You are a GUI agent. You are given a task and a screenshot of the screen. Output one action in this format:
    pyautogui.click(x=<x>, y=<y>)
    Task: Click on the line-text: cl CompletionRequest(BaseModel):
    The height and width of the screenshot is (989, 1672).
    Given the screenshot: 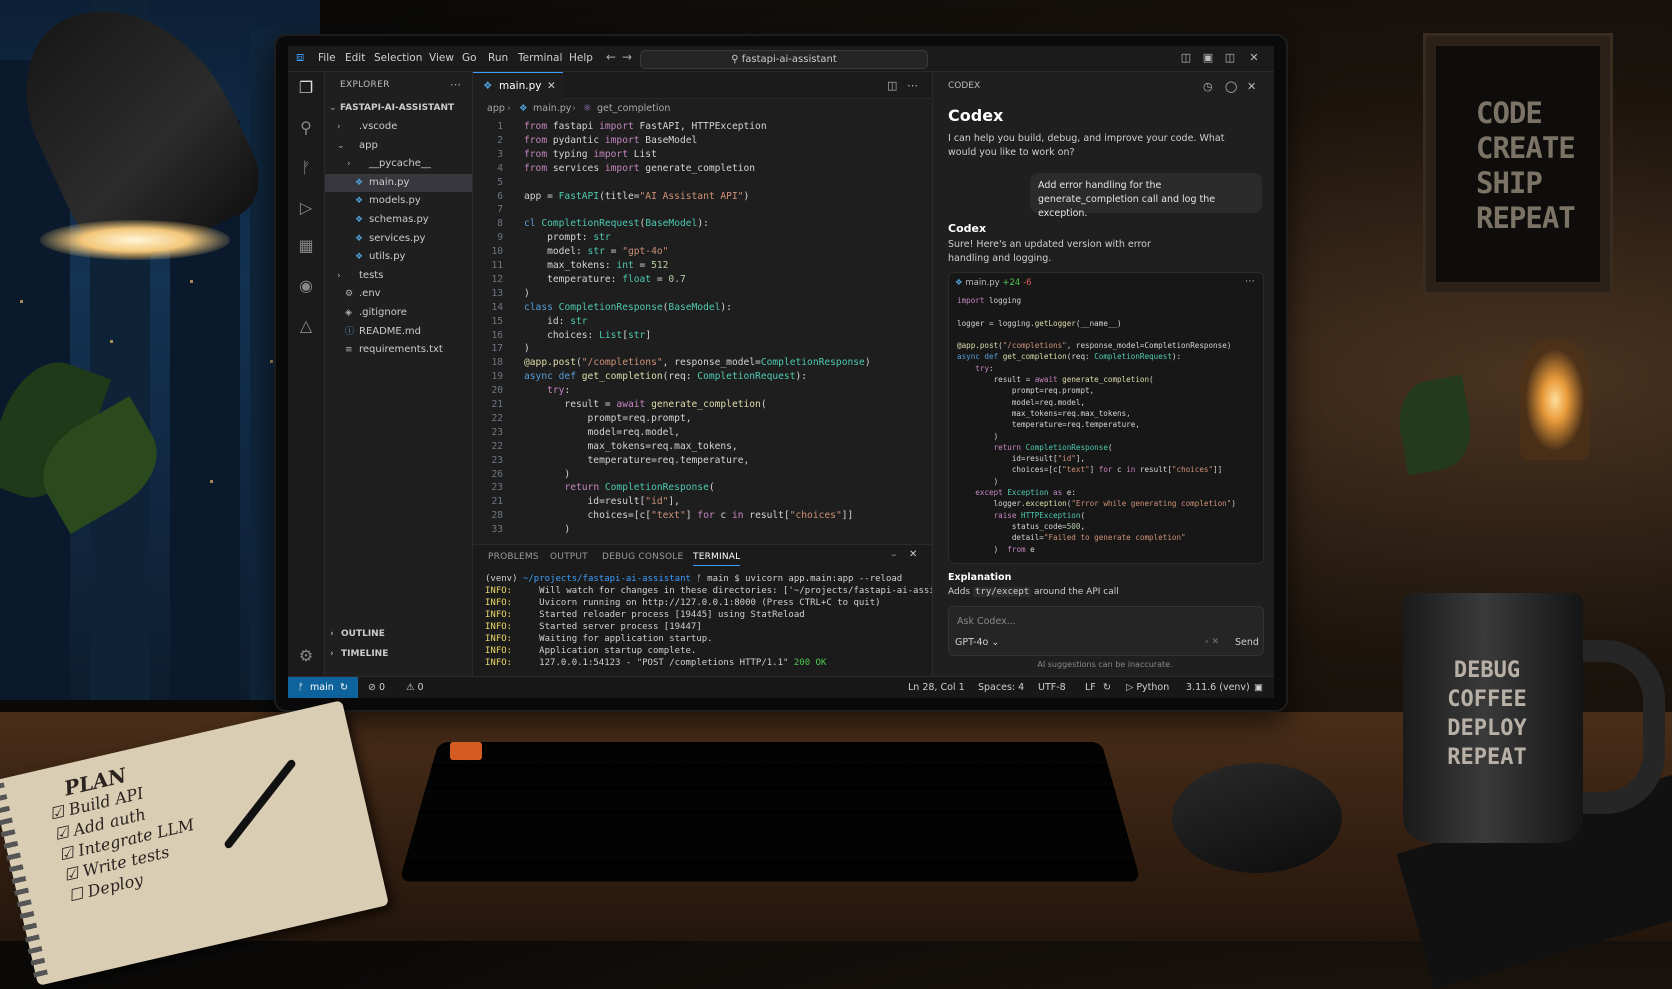 What is the action you would take?
    pyautogui.click(x=616, y=224)
    